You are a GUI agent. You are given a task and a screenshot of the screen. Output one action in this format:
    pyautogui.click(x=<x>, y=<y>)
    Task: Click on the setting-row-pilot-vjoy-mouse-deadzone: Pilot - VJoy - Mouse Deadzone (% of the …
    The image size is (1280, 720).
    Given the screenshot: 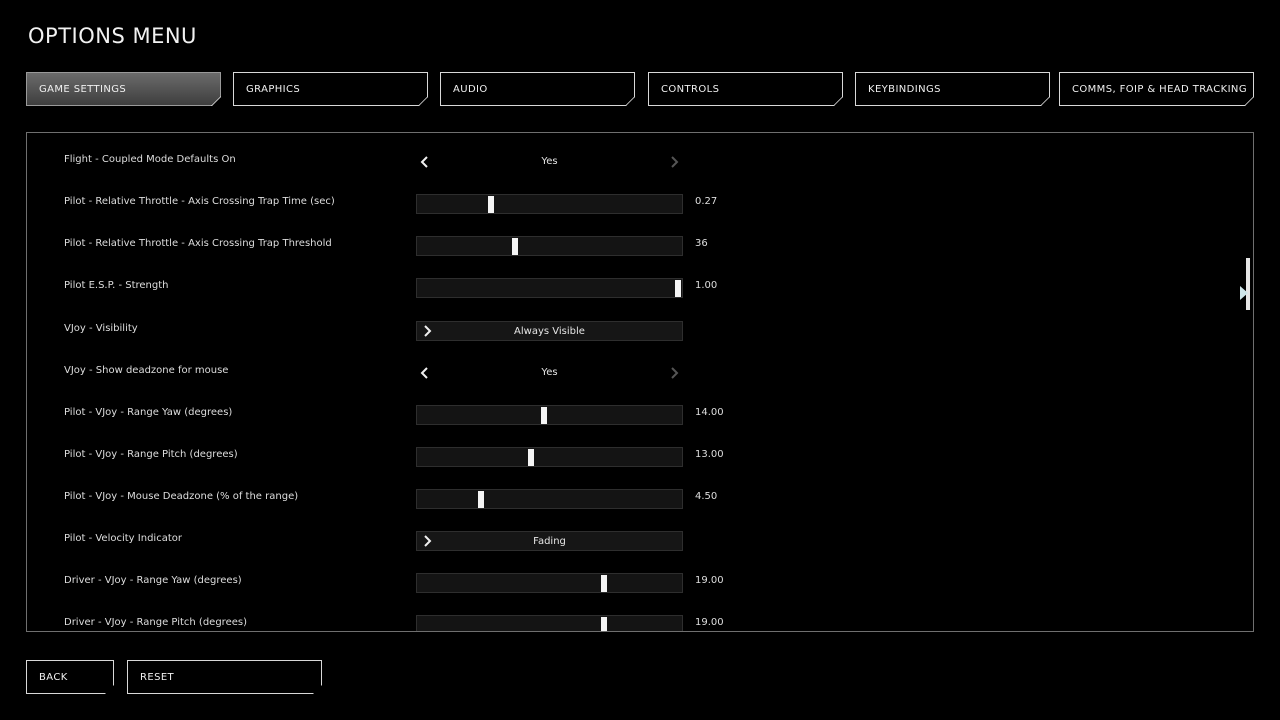 What is the action you would take?
    pyautogui.click(x=640, y=499)
    